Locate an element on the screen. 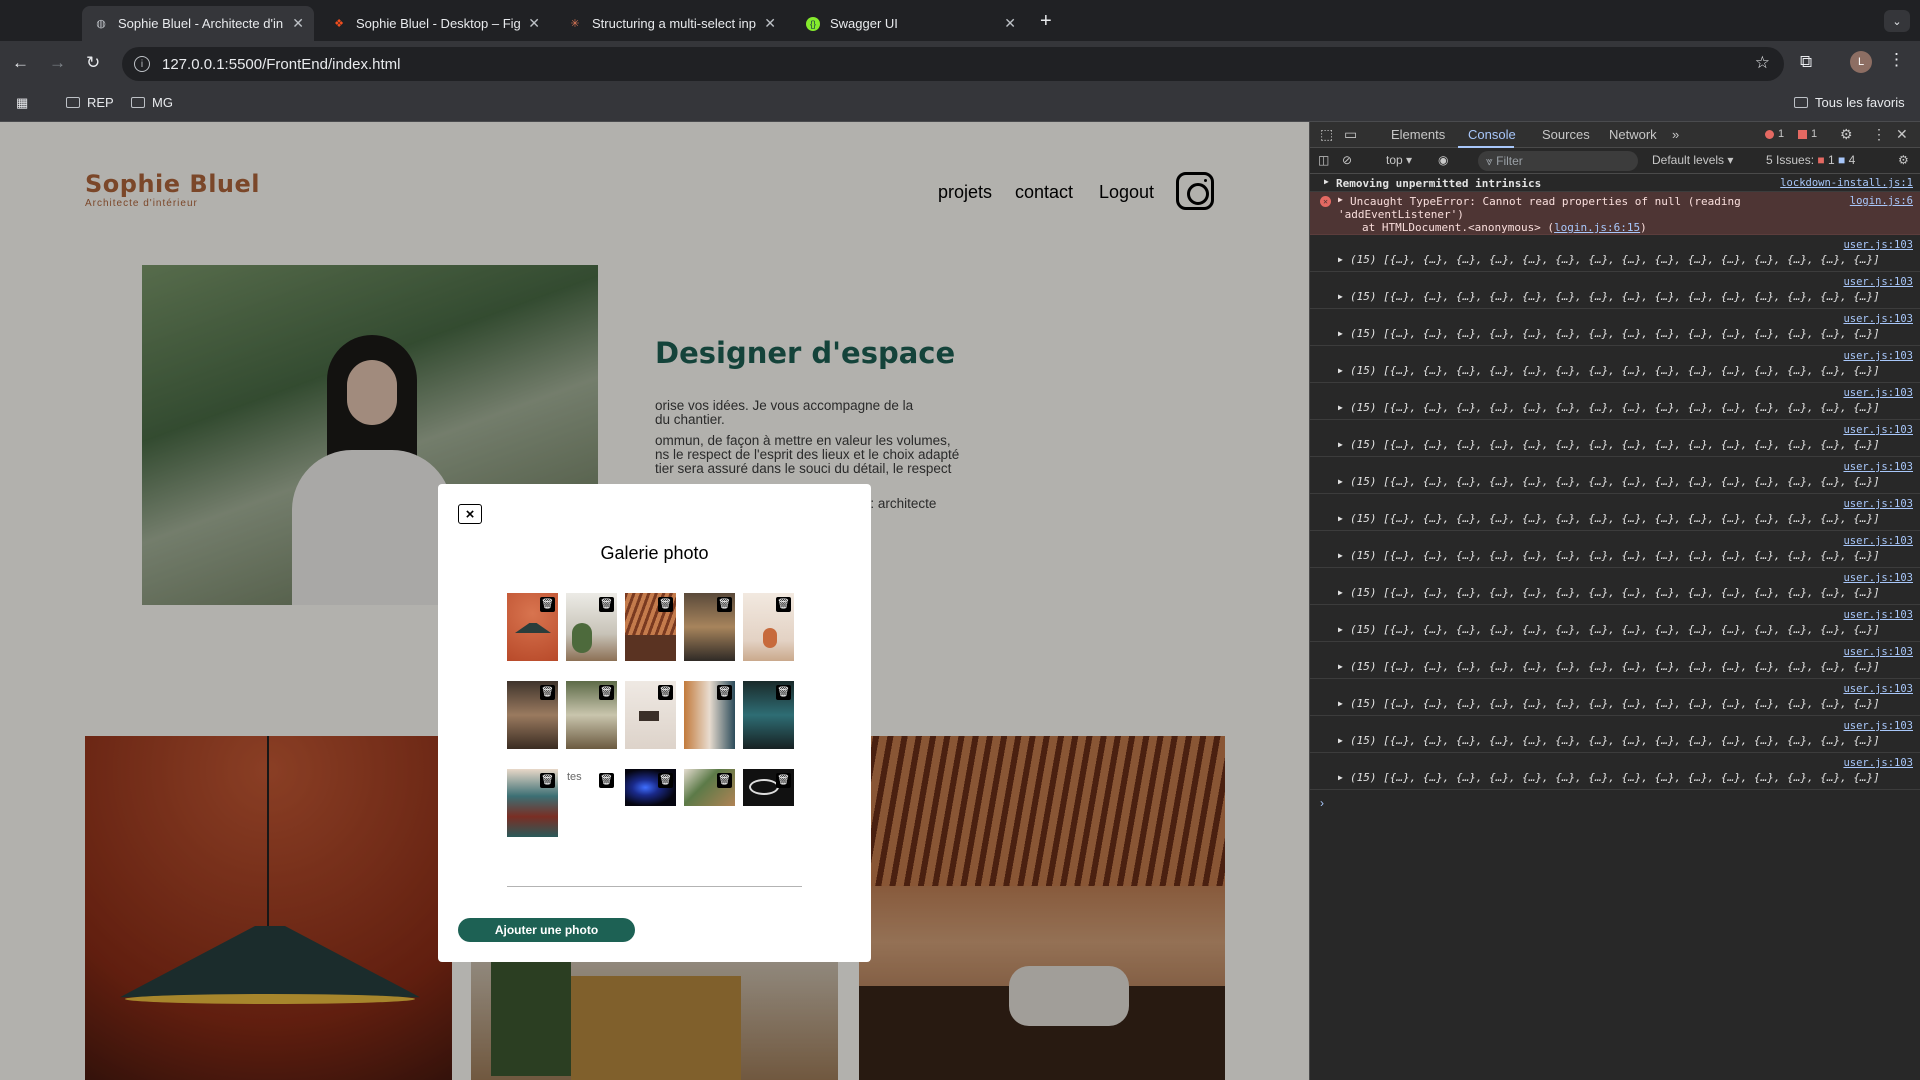 This screenshot has width=1920, height=1080. tab-sophie-bluel: ◍ Sophie Bluel - Architecte d'in ✕ is located at coordinates (198, 23).